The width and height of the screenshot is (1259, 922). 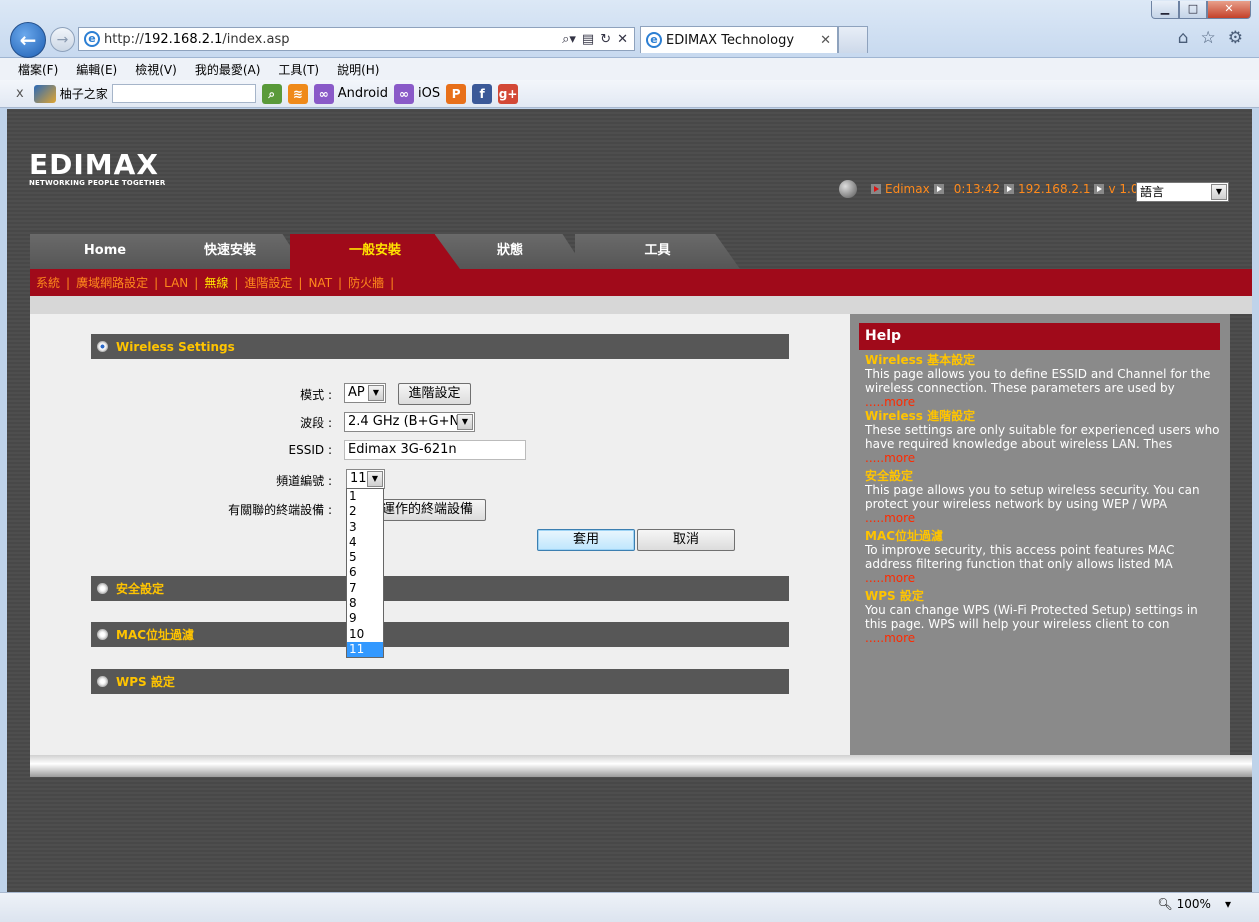 I want to click on page-bottom-bar, so click(x=641, y=766).